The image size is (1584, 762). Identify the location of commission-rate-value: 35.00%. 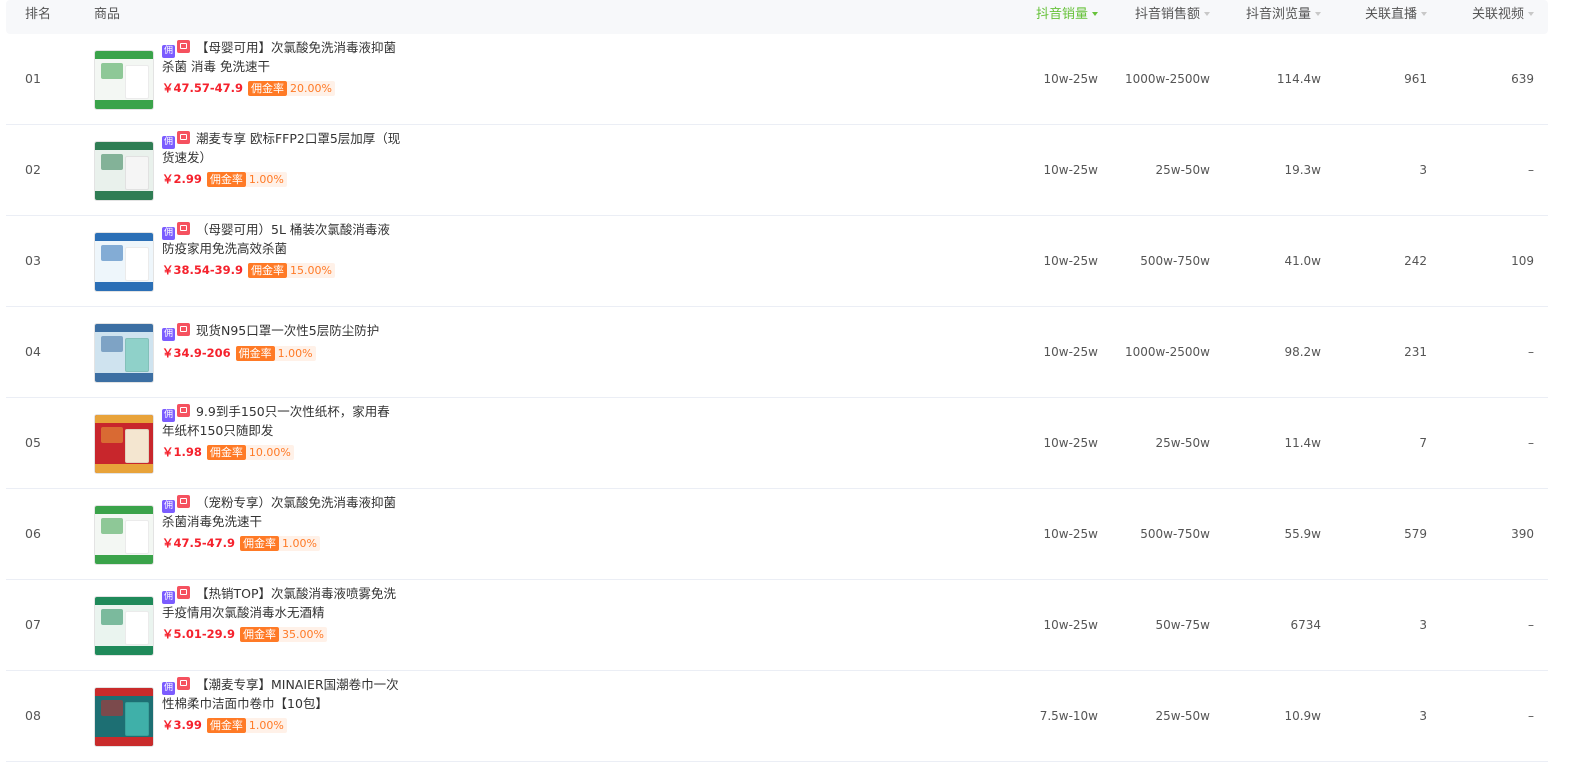
(303, 634).